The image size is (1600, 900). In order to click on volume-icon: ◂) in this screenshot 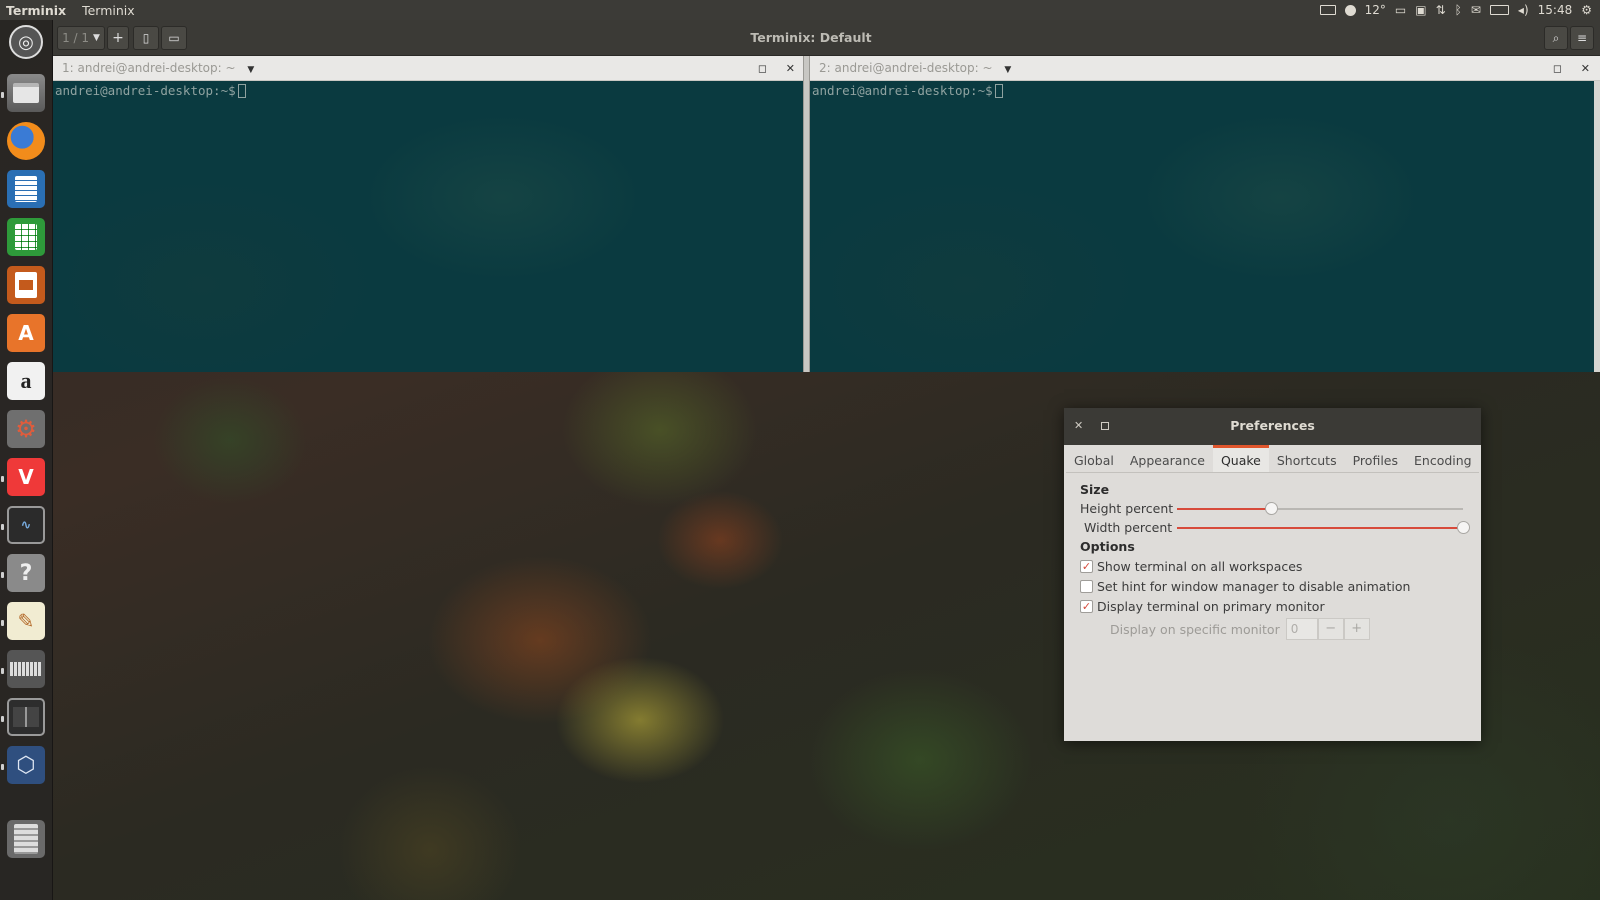, I will do `click(1523, 10)`.